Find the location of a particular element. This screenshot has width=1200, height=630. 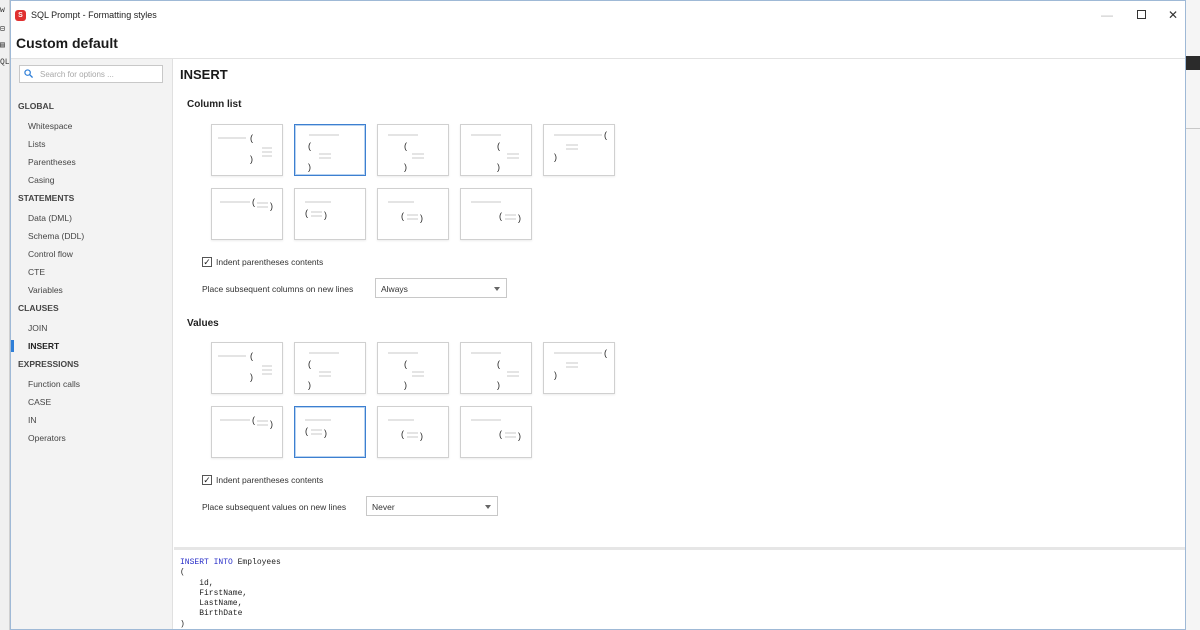

sidebar-item-variables: Variables is located at coordinates (45, 290).